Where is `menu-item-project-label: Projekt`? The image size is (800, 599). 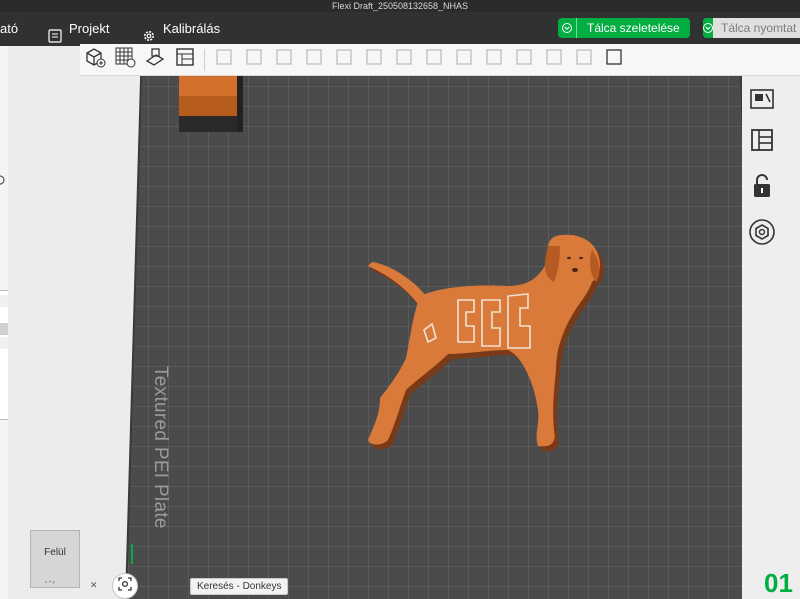 menu-item-project-label: Projekt is located at coordinates (89, 28).